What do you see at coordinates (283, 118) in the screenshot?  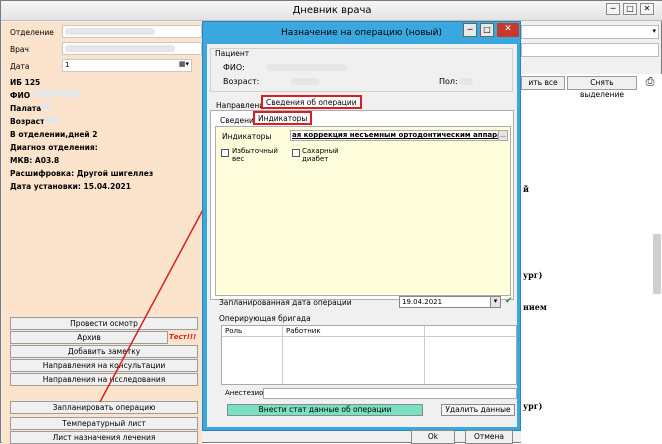 I see `subtab-indicators: Индикаторы` at bounding box center [283, 118].